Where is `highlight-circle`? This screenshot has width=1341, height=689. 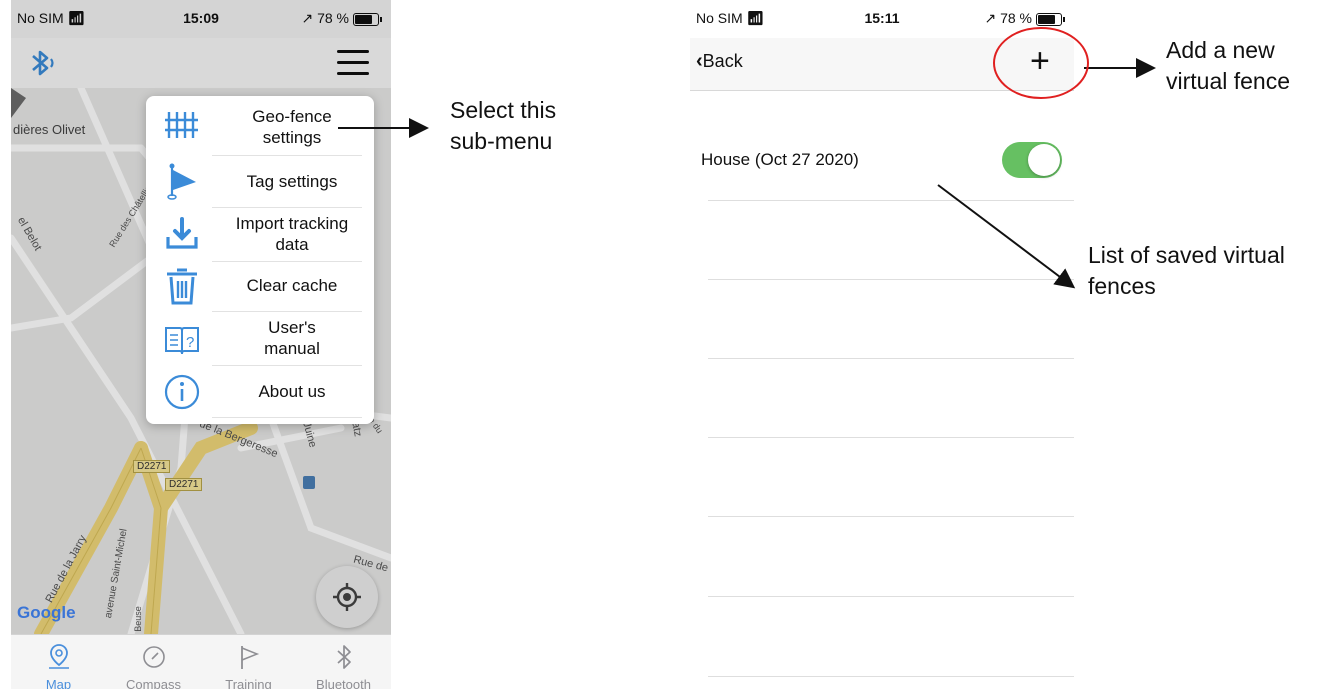 highlight-circle is located at coordinates (1041, 63).